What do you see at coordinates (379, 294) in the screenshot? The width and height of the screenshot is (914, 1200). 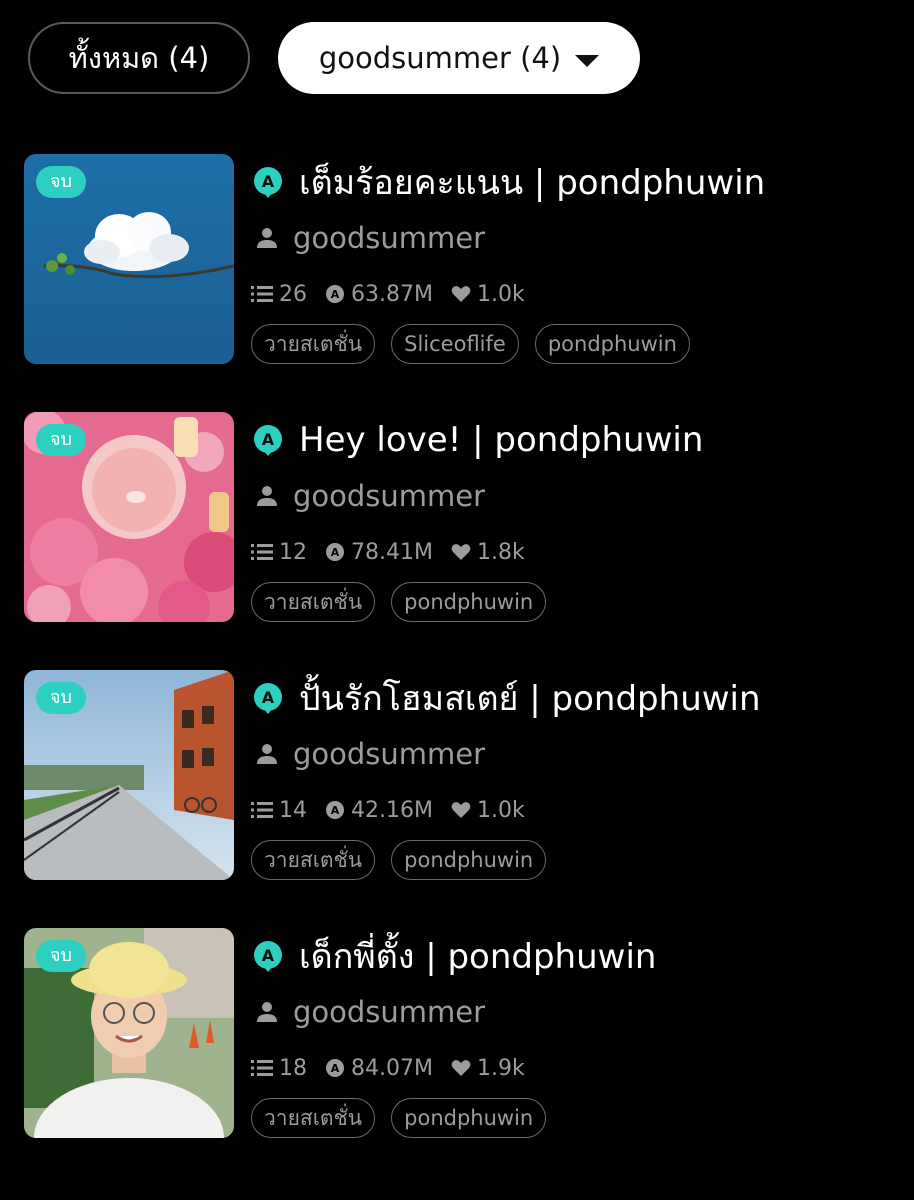 I see `view-count: A 63.87M` at bounding box center [379, 294].